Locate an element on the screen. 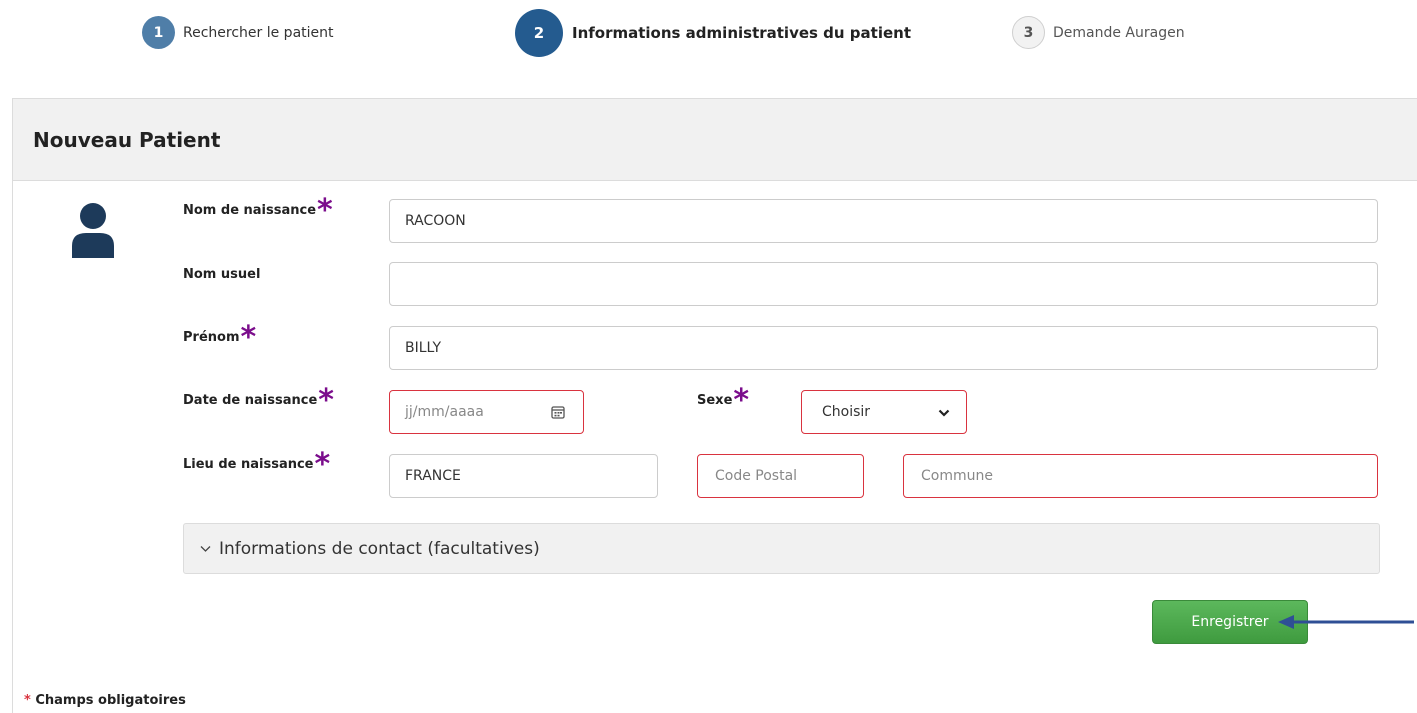 This screenshot has width=1417, height=713. date-naissance-label-text: Date de naissance is located at coordinates (250, 400).